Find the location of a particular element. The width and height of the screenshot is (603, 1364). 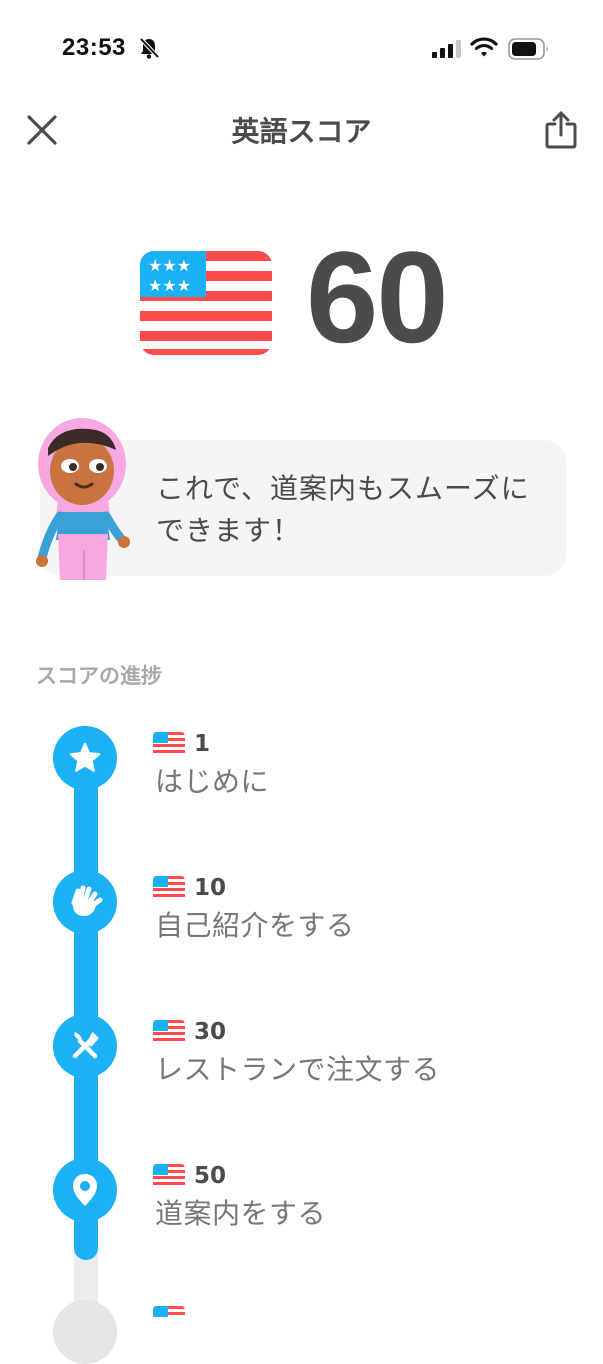

wifi-icon is located at coordinates (484, 47).